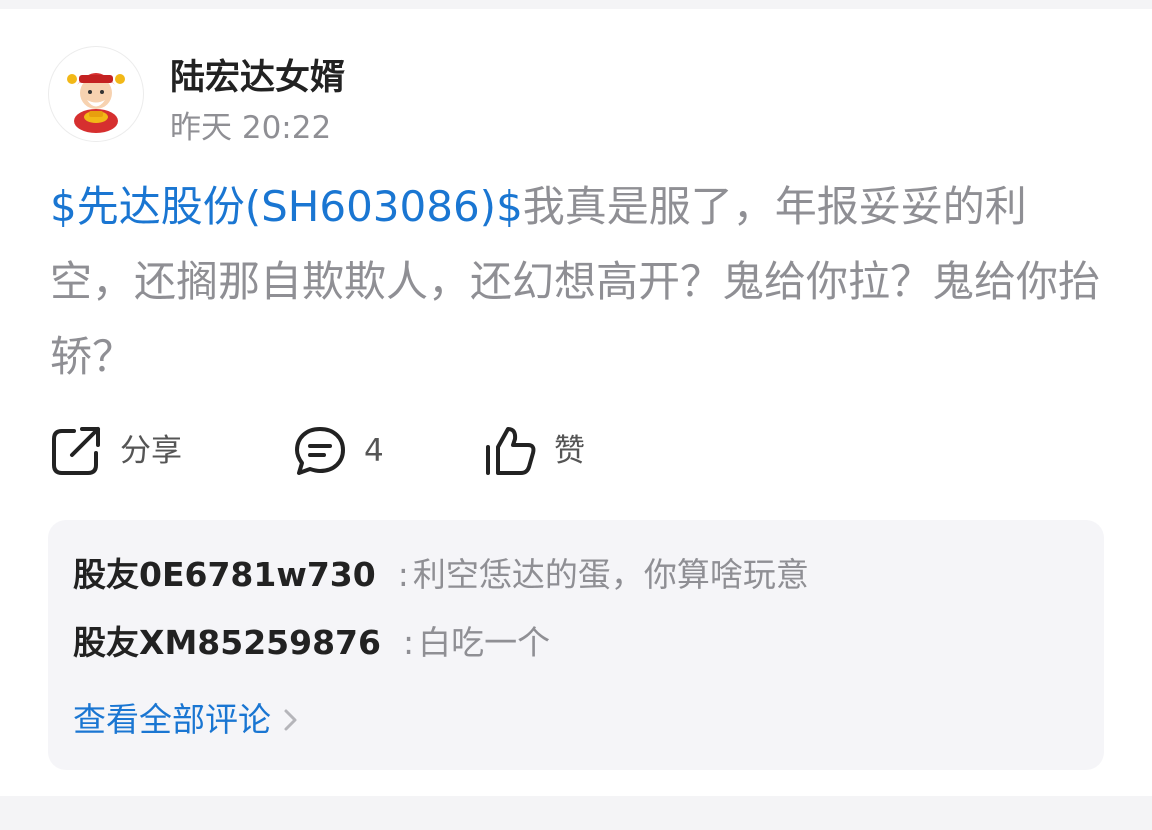 The height and width of the screenshot is (830, 1152). I want to click on comment-item: 股友XM85259876: 白吃一个, so click(311, 643).